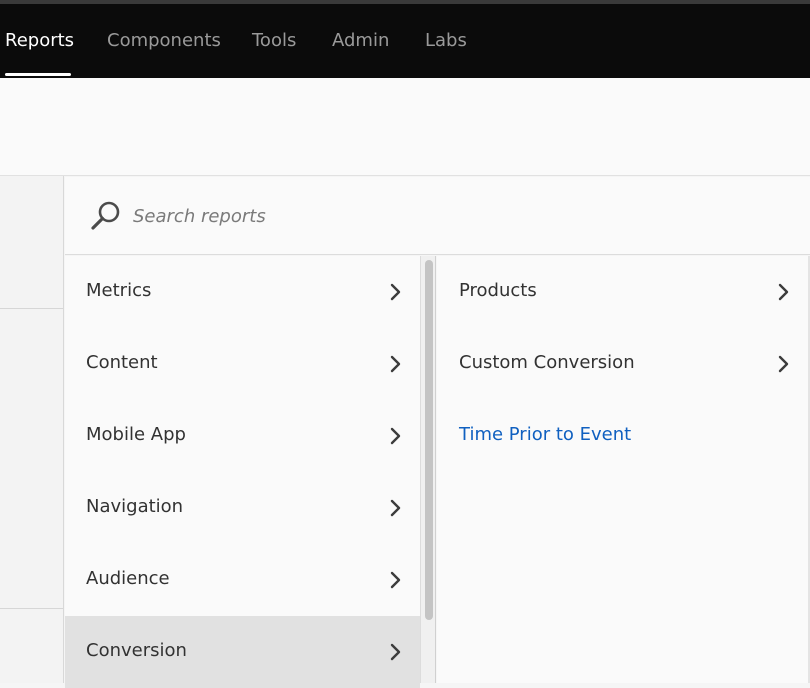 The height and width of the screenshot is (688, 810). I want to click on category-item-content: Content, so click(242, 364).